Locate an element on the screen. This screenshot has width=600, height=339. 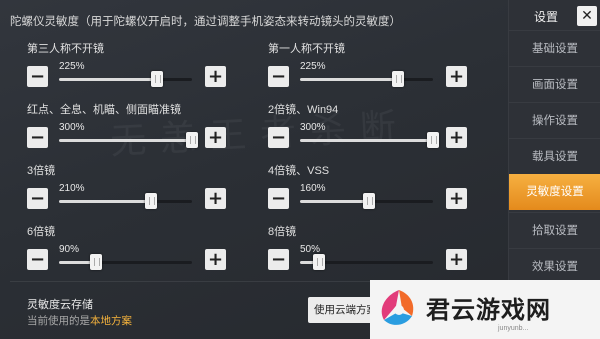
section-title: 陀螺仪灵敏度（用于陀螺仪开启时，通过调整手机姿态来转动镜头的灵敏度） is located at coordinates (205, 22).